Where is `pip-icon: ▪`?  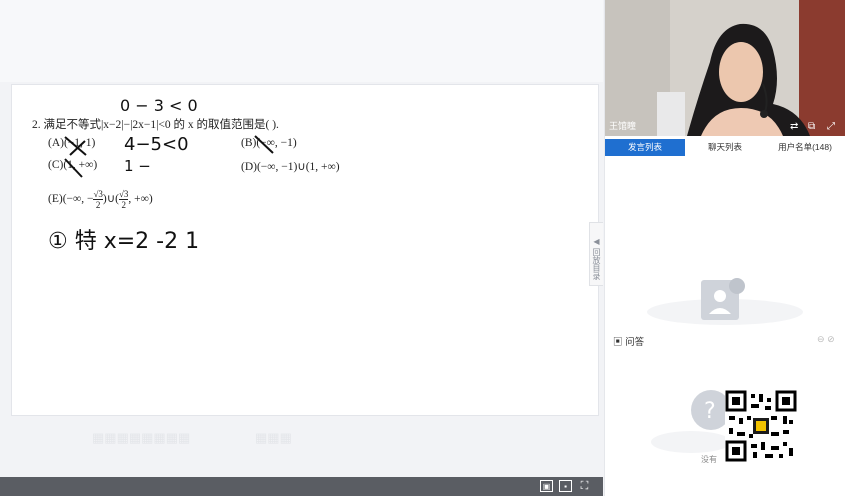 pip-icon: ▪ is located at coordinates (565, 486).